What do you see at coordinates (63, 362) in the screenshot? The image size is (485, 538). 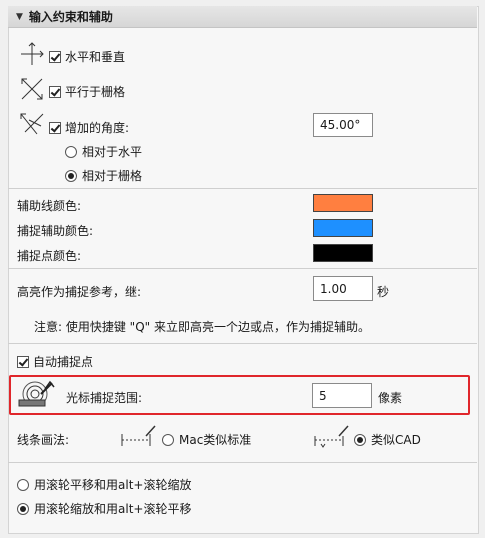 I see `auto-snap-label: 自动捕捉点` at bounding box center [63, 362].